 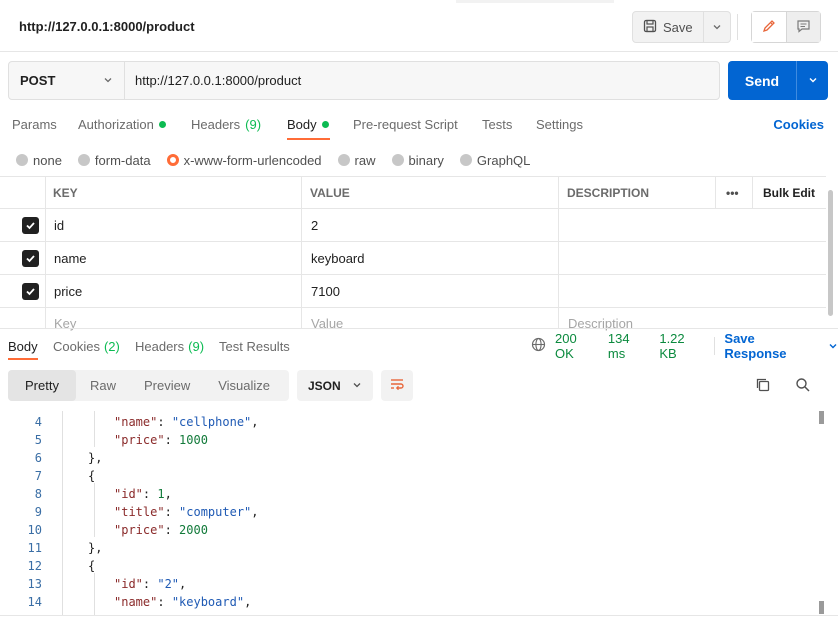 I want to click on edit-mode-button, so click(x=769, y=27).